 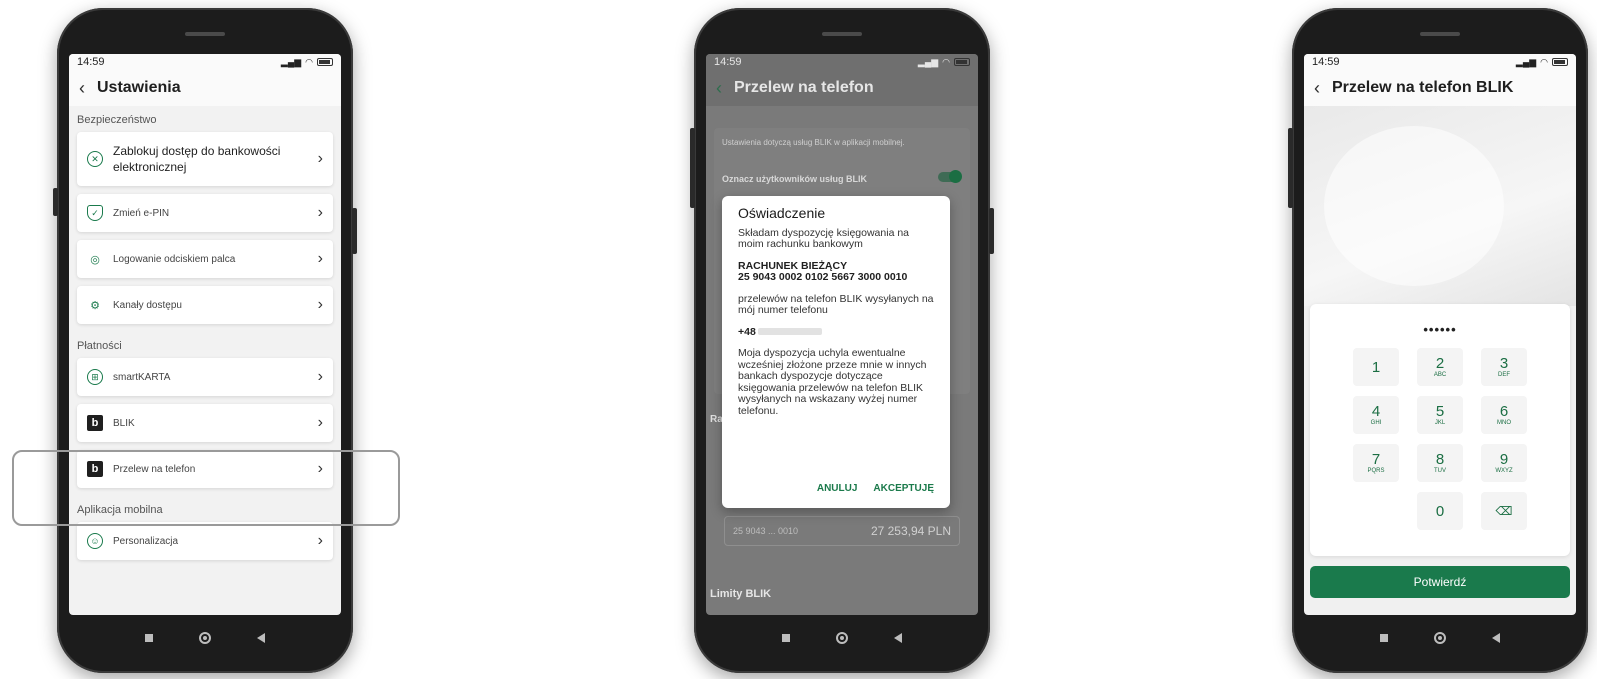 I want to click on menu-item-personalization: ☺ Personalizacja ›, so click(x=205, y=541).